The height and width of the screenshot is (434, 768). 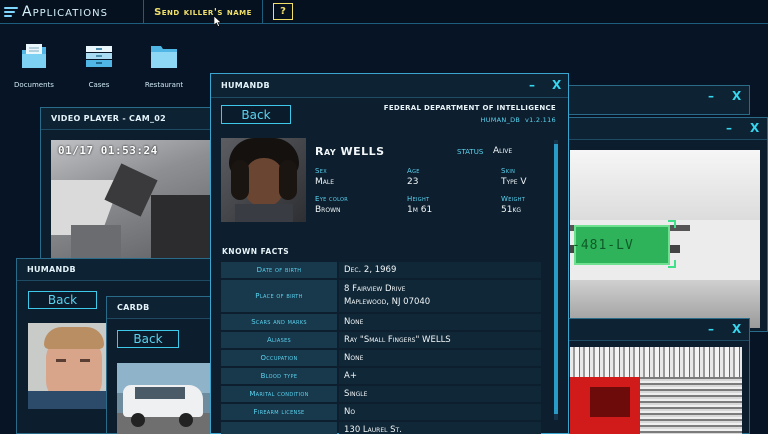 I want to click on window-title: CARDB, so click(x=160, y=308).